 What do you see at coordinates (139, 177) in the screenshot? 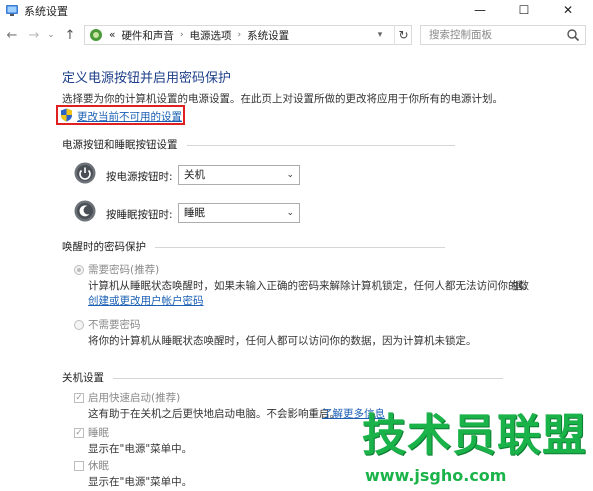
I see `power-button-label: 按电源按钮时:` at bounding box center [139, 177].